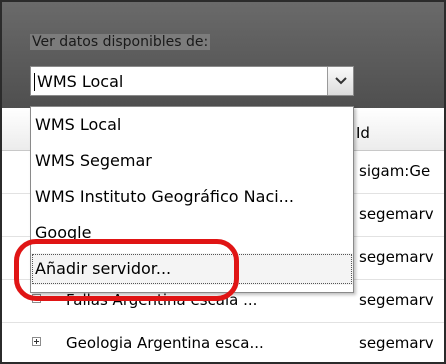 This screenshot has height=364, width=446. Describe the element at coordinates (192, 81) in the screenshot. I see `server-select: WMS Local` at that location.